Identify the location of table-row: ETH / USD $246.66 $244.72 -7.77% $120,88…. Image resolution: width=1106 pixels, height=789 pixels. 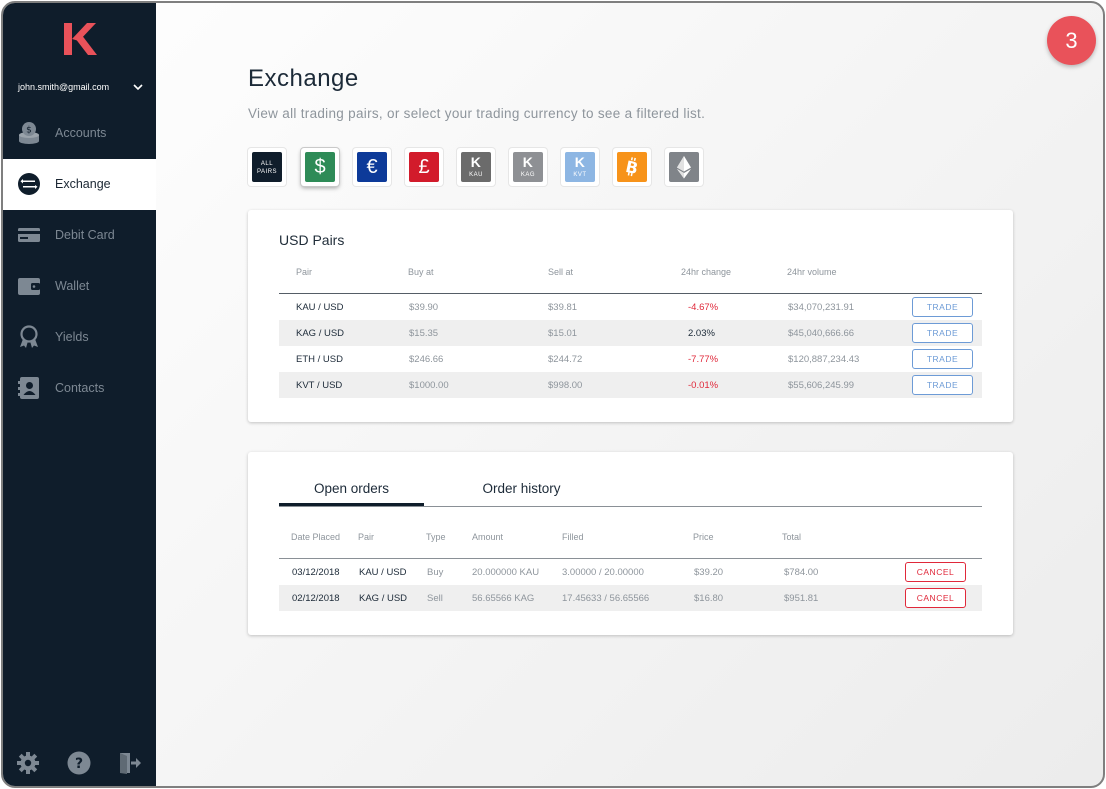
(630, 359).